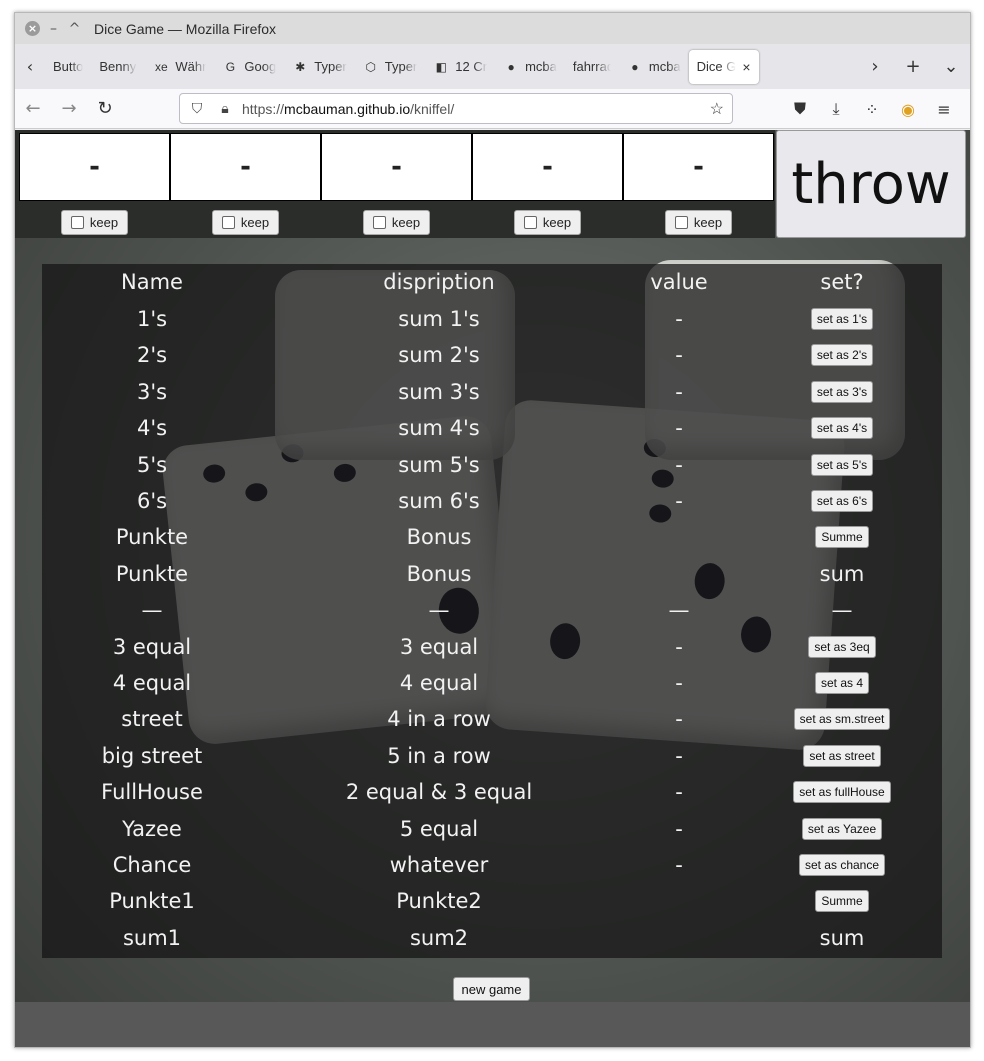 This screenshot has height=1061, width=984. Describe the element at coordinates (32, 28) in the screenshot. I see `close-window-icon: ×` at that location.